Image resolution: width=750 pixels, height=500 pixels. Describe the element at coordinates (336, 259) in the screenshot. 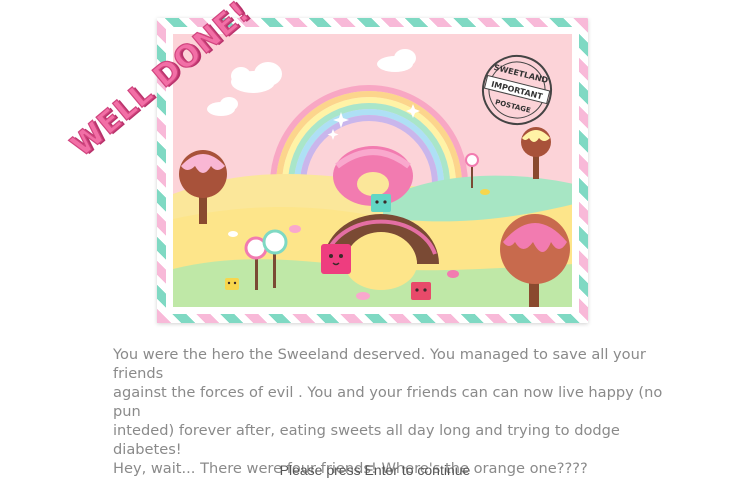

I see `pink-cube-friend` at that location.